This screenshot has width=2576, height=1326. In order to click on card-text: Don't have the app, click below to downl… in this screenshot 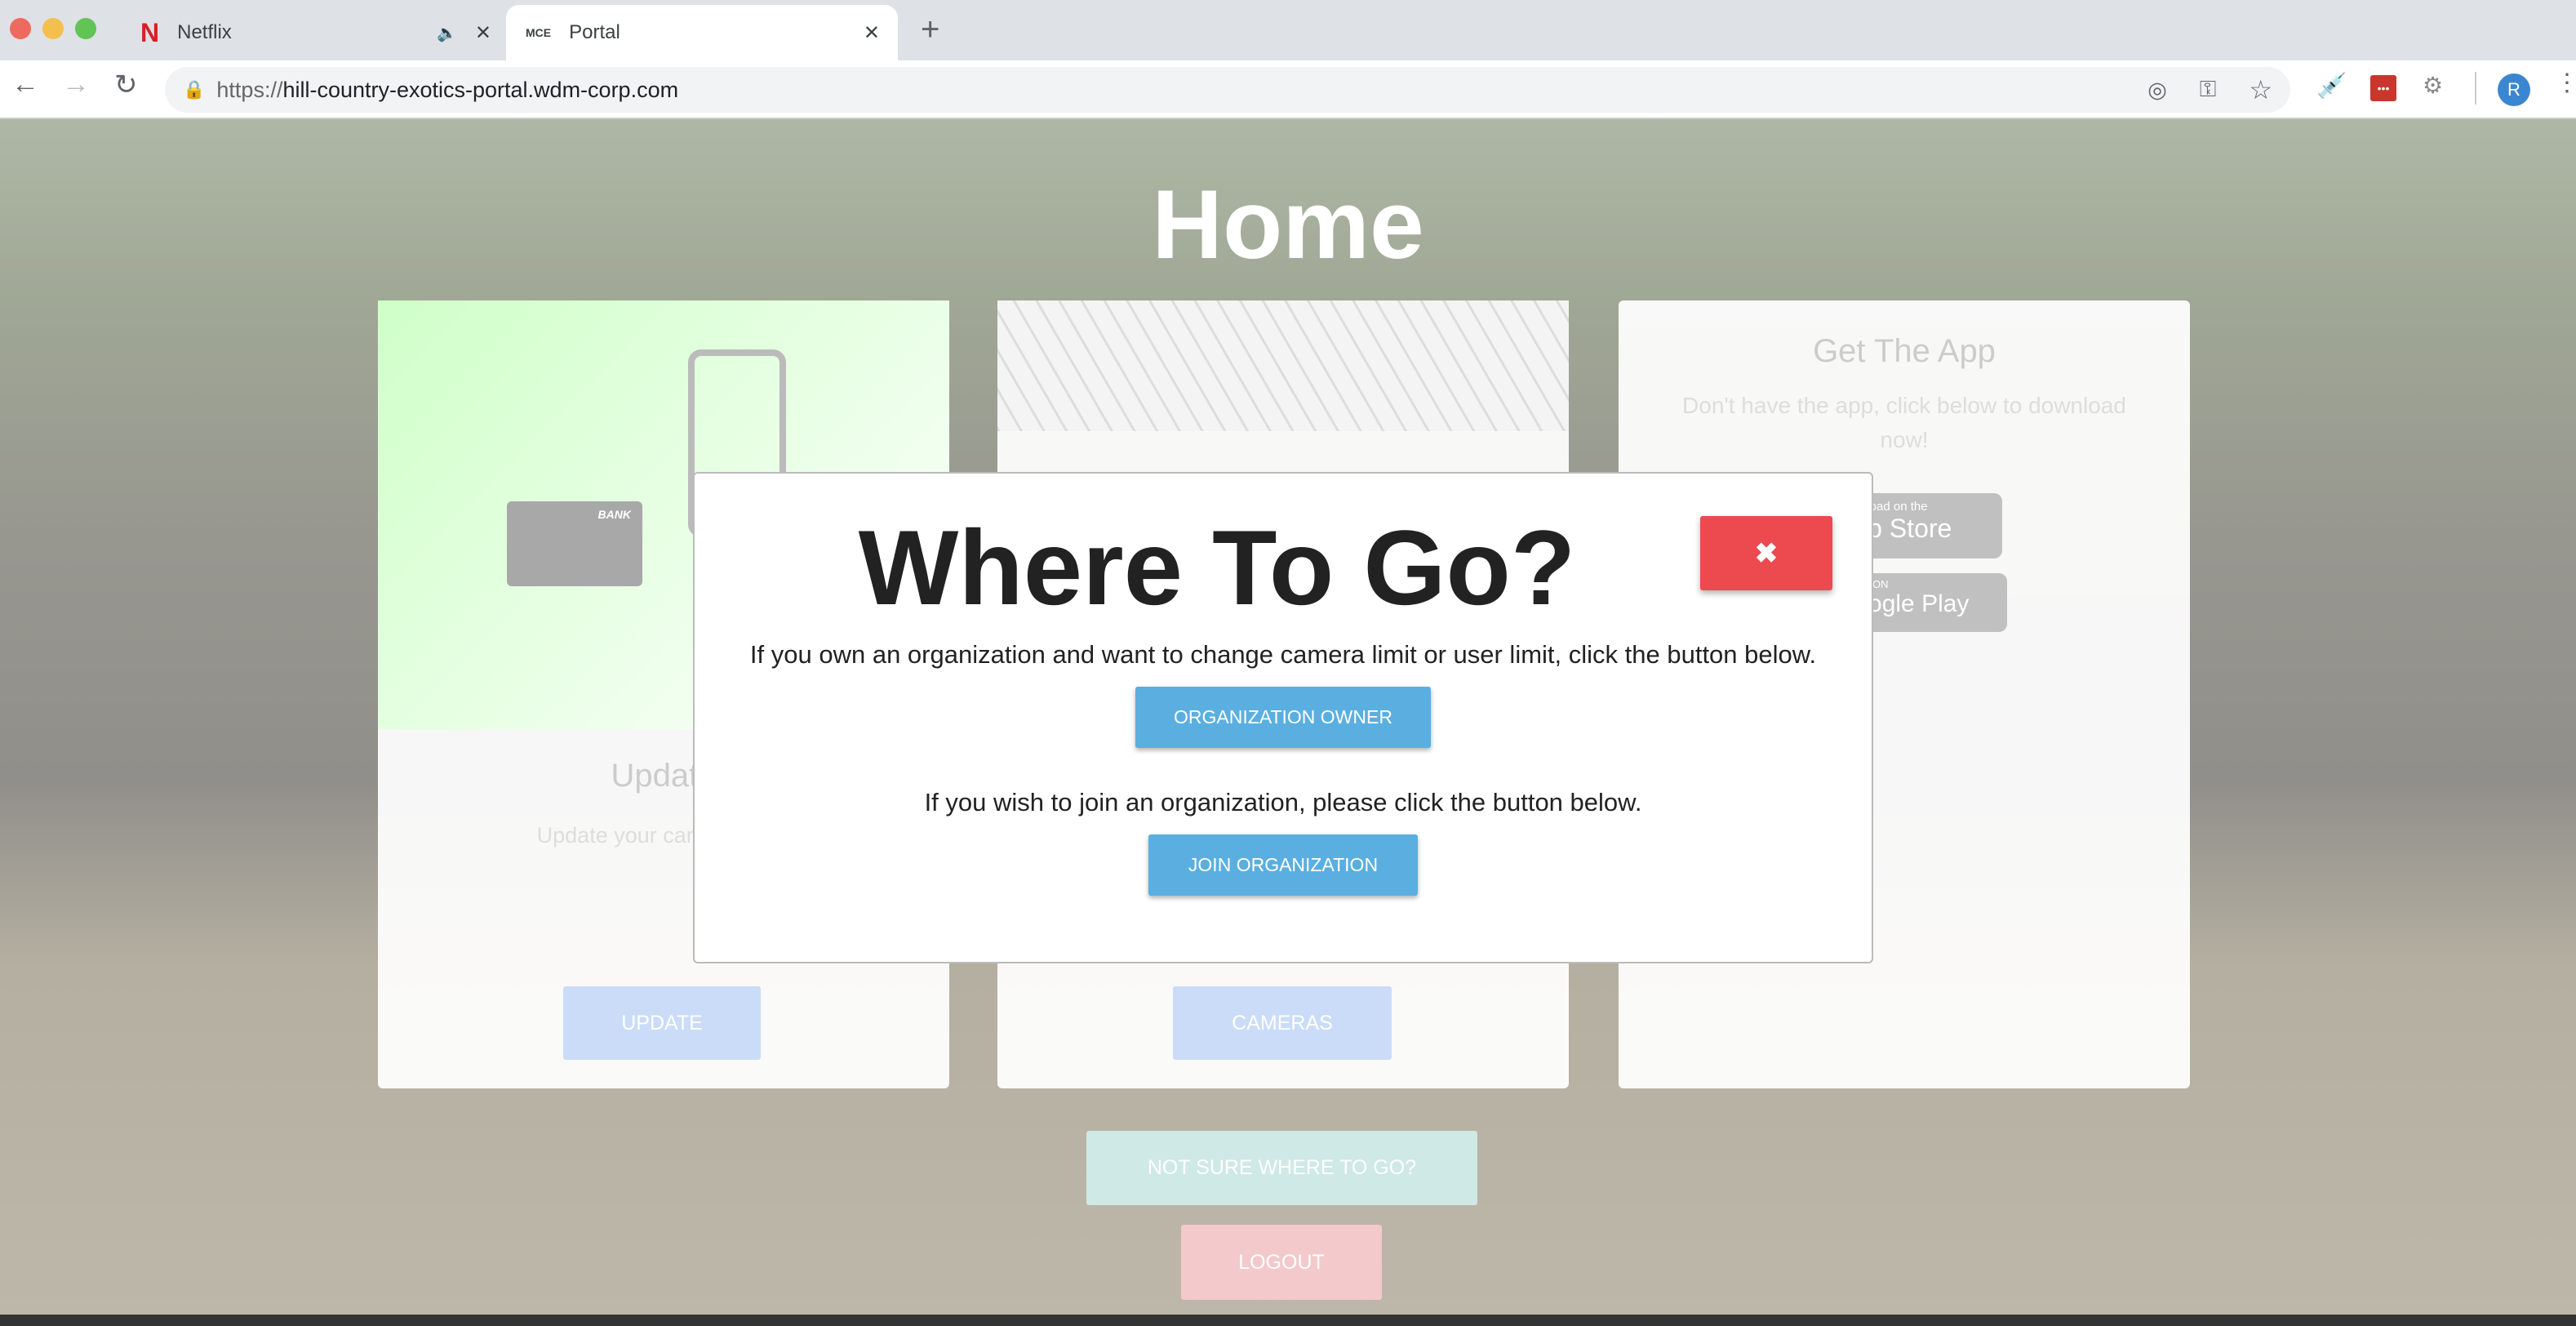, I will do `click(1904, 422)`.